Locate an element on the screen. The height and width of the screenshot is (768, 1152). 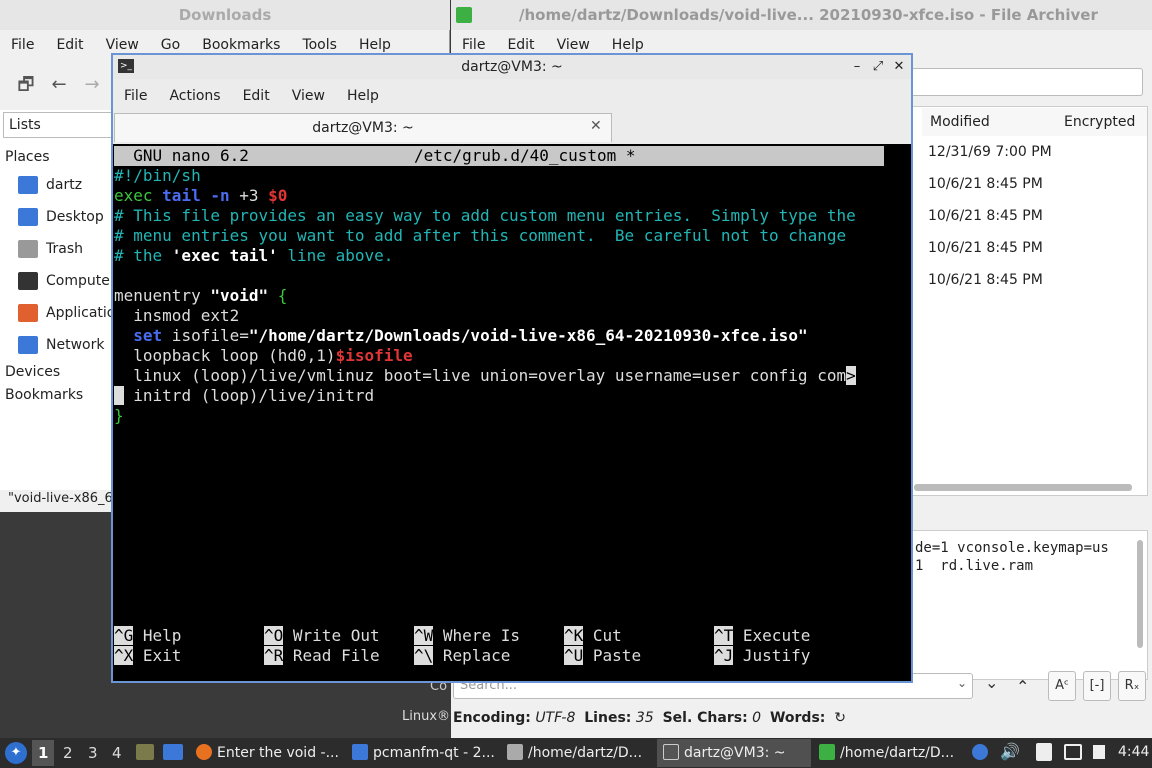
shortcut-read-file: ^R Read File is located at coordinates (322, 656).